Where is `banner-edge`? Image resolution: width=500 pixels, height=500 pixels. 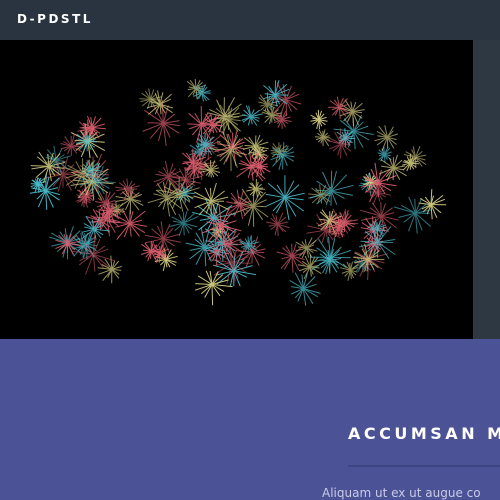
banner-edge is located at coordinates (486, 189).